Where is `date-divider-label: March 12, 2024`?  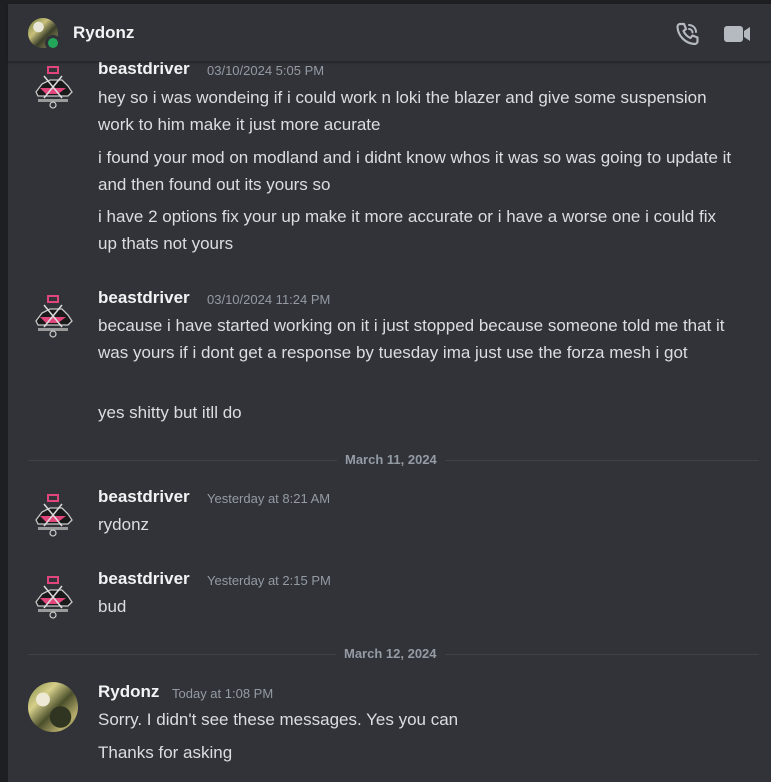
date-divider-label: March 12, 2024 is located at coordinates (390, 653).